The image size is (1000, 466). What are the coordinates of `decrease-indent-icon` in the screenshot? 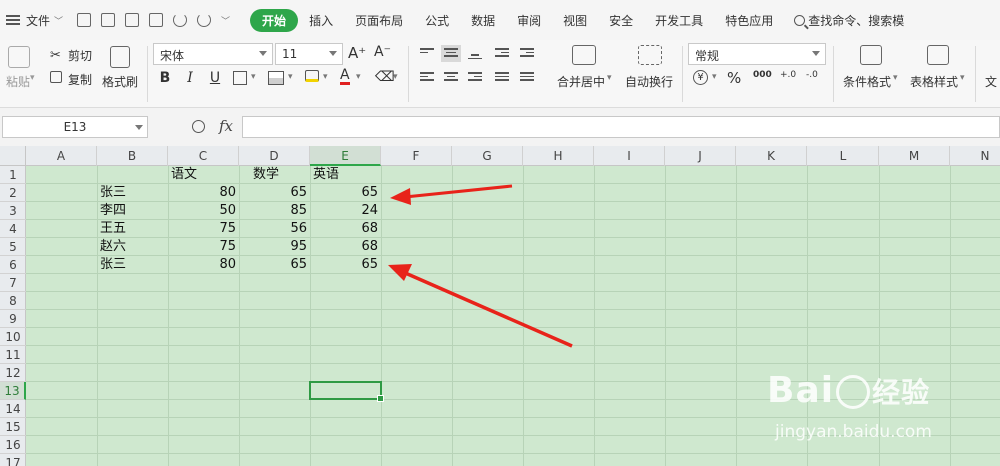 It's located at (502, 53).